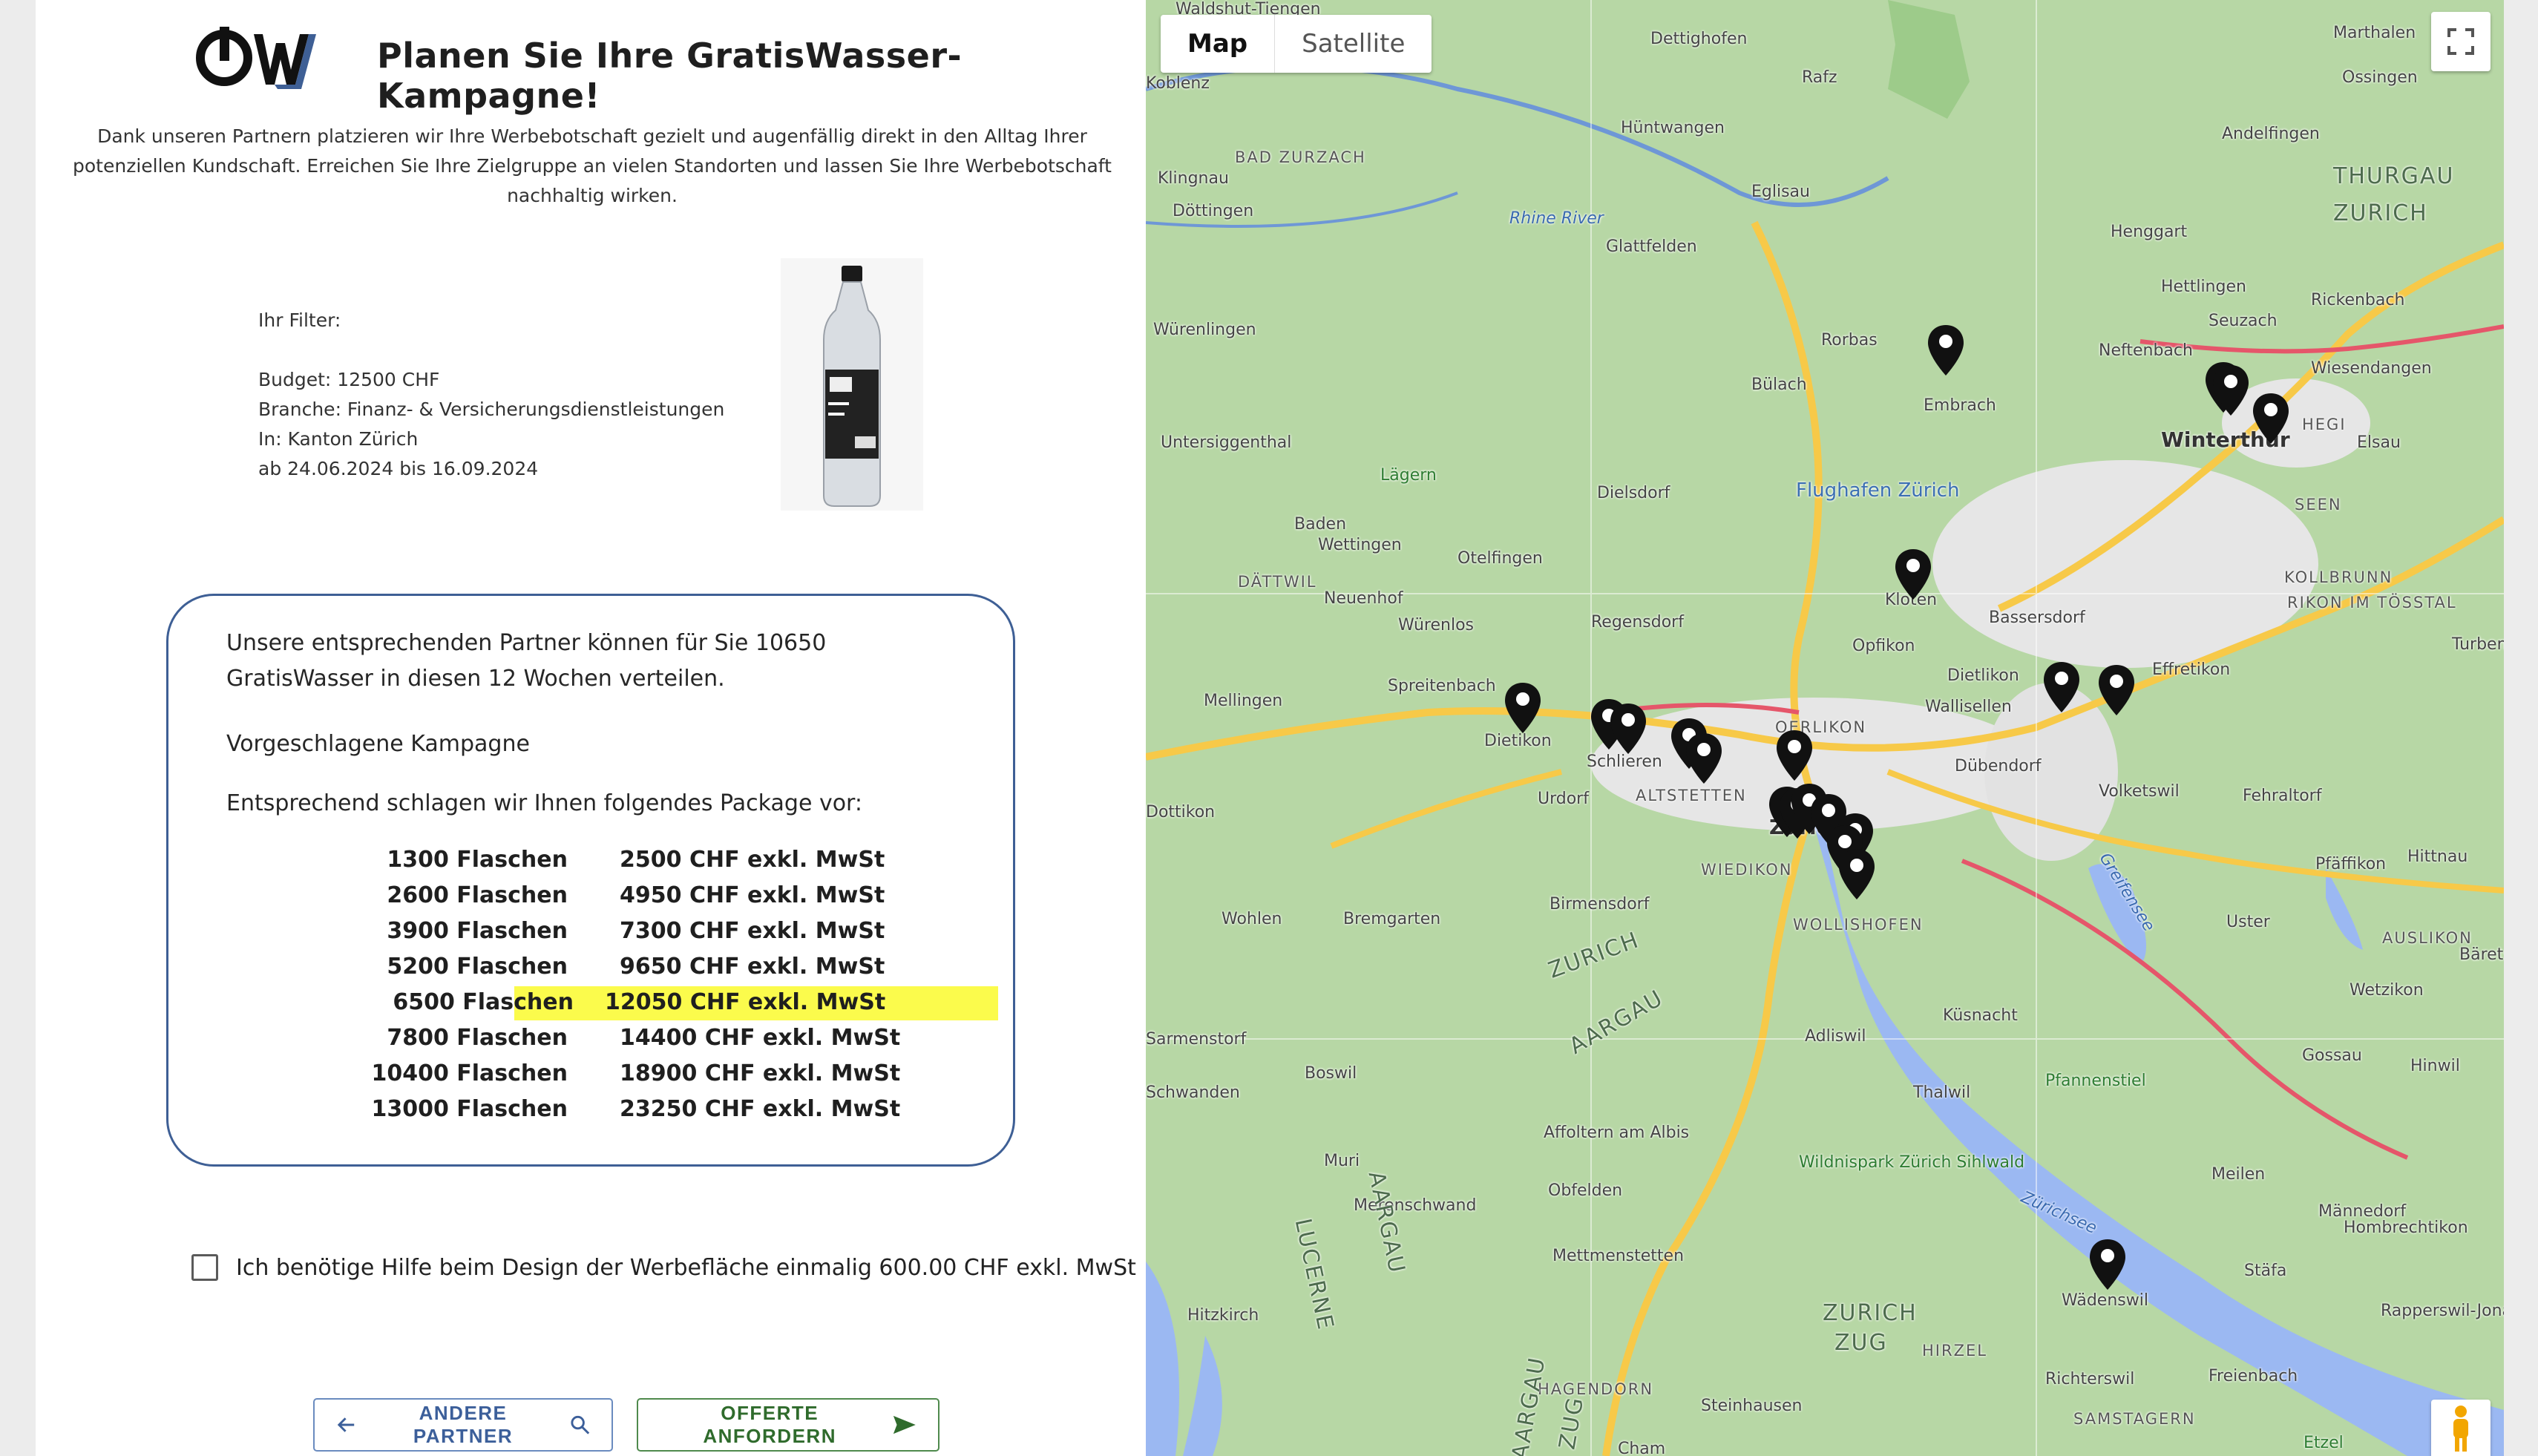 This screenshot has width=2538, height=1456. I want to click on map-place-label: Dietlikon, so click(1983, 676).